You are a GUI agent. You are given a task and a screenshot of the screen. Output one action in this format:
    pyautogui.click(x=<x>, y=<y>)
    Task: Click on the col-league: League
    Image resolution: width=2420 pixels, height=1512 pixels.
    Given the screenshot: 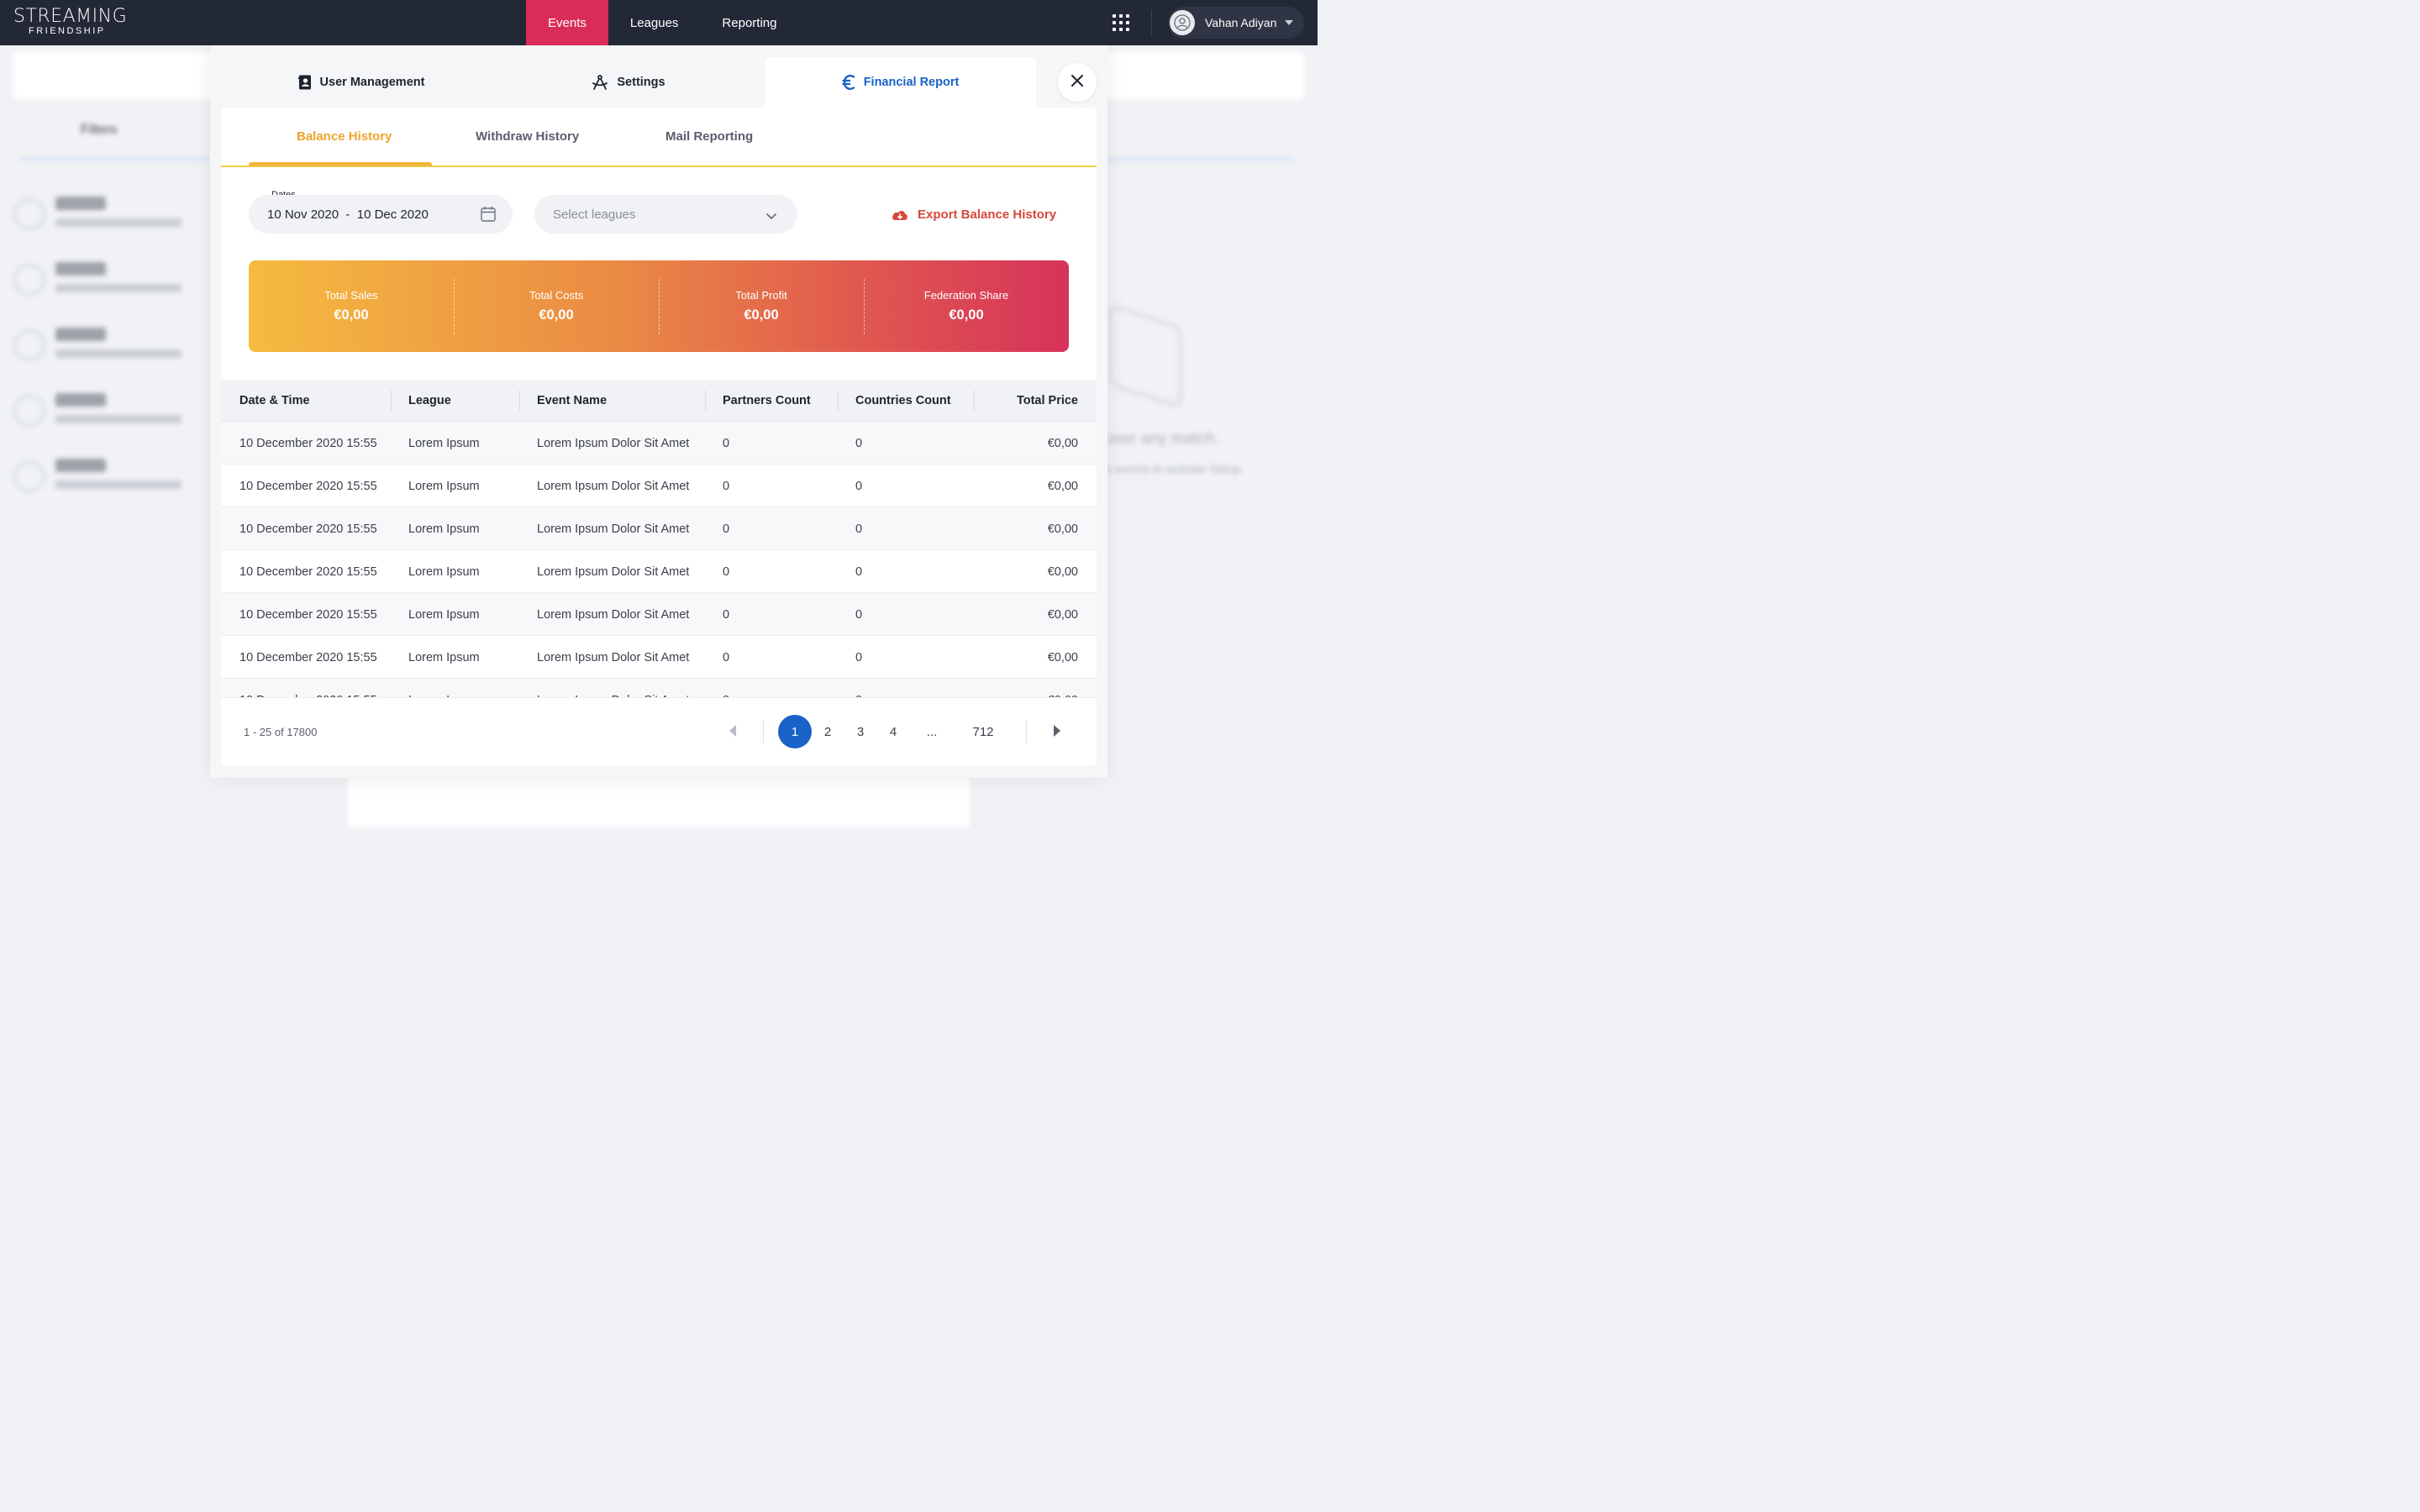 What is the action you would take?
    pyautogui.click(x=429, y=401)
    